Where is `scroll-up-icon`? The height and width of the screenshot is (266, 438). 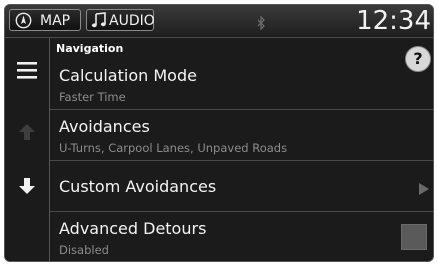 scroll-up-icon is located at coordinates (27, 134).